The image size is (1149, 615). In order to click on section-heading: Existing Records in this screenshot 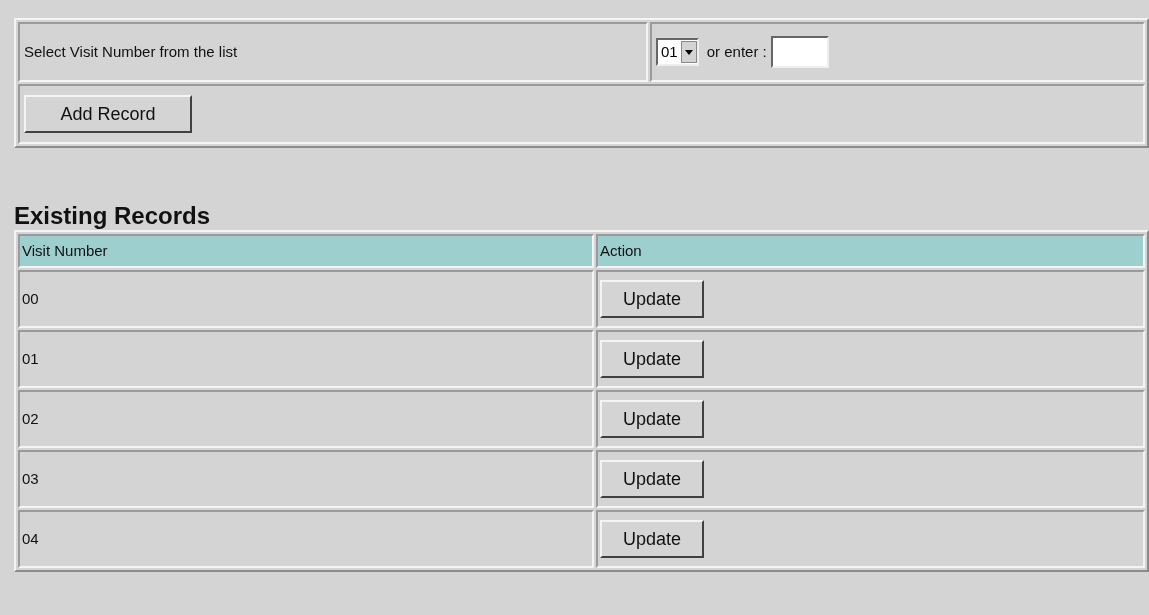, I will do `click(113, 216)`.